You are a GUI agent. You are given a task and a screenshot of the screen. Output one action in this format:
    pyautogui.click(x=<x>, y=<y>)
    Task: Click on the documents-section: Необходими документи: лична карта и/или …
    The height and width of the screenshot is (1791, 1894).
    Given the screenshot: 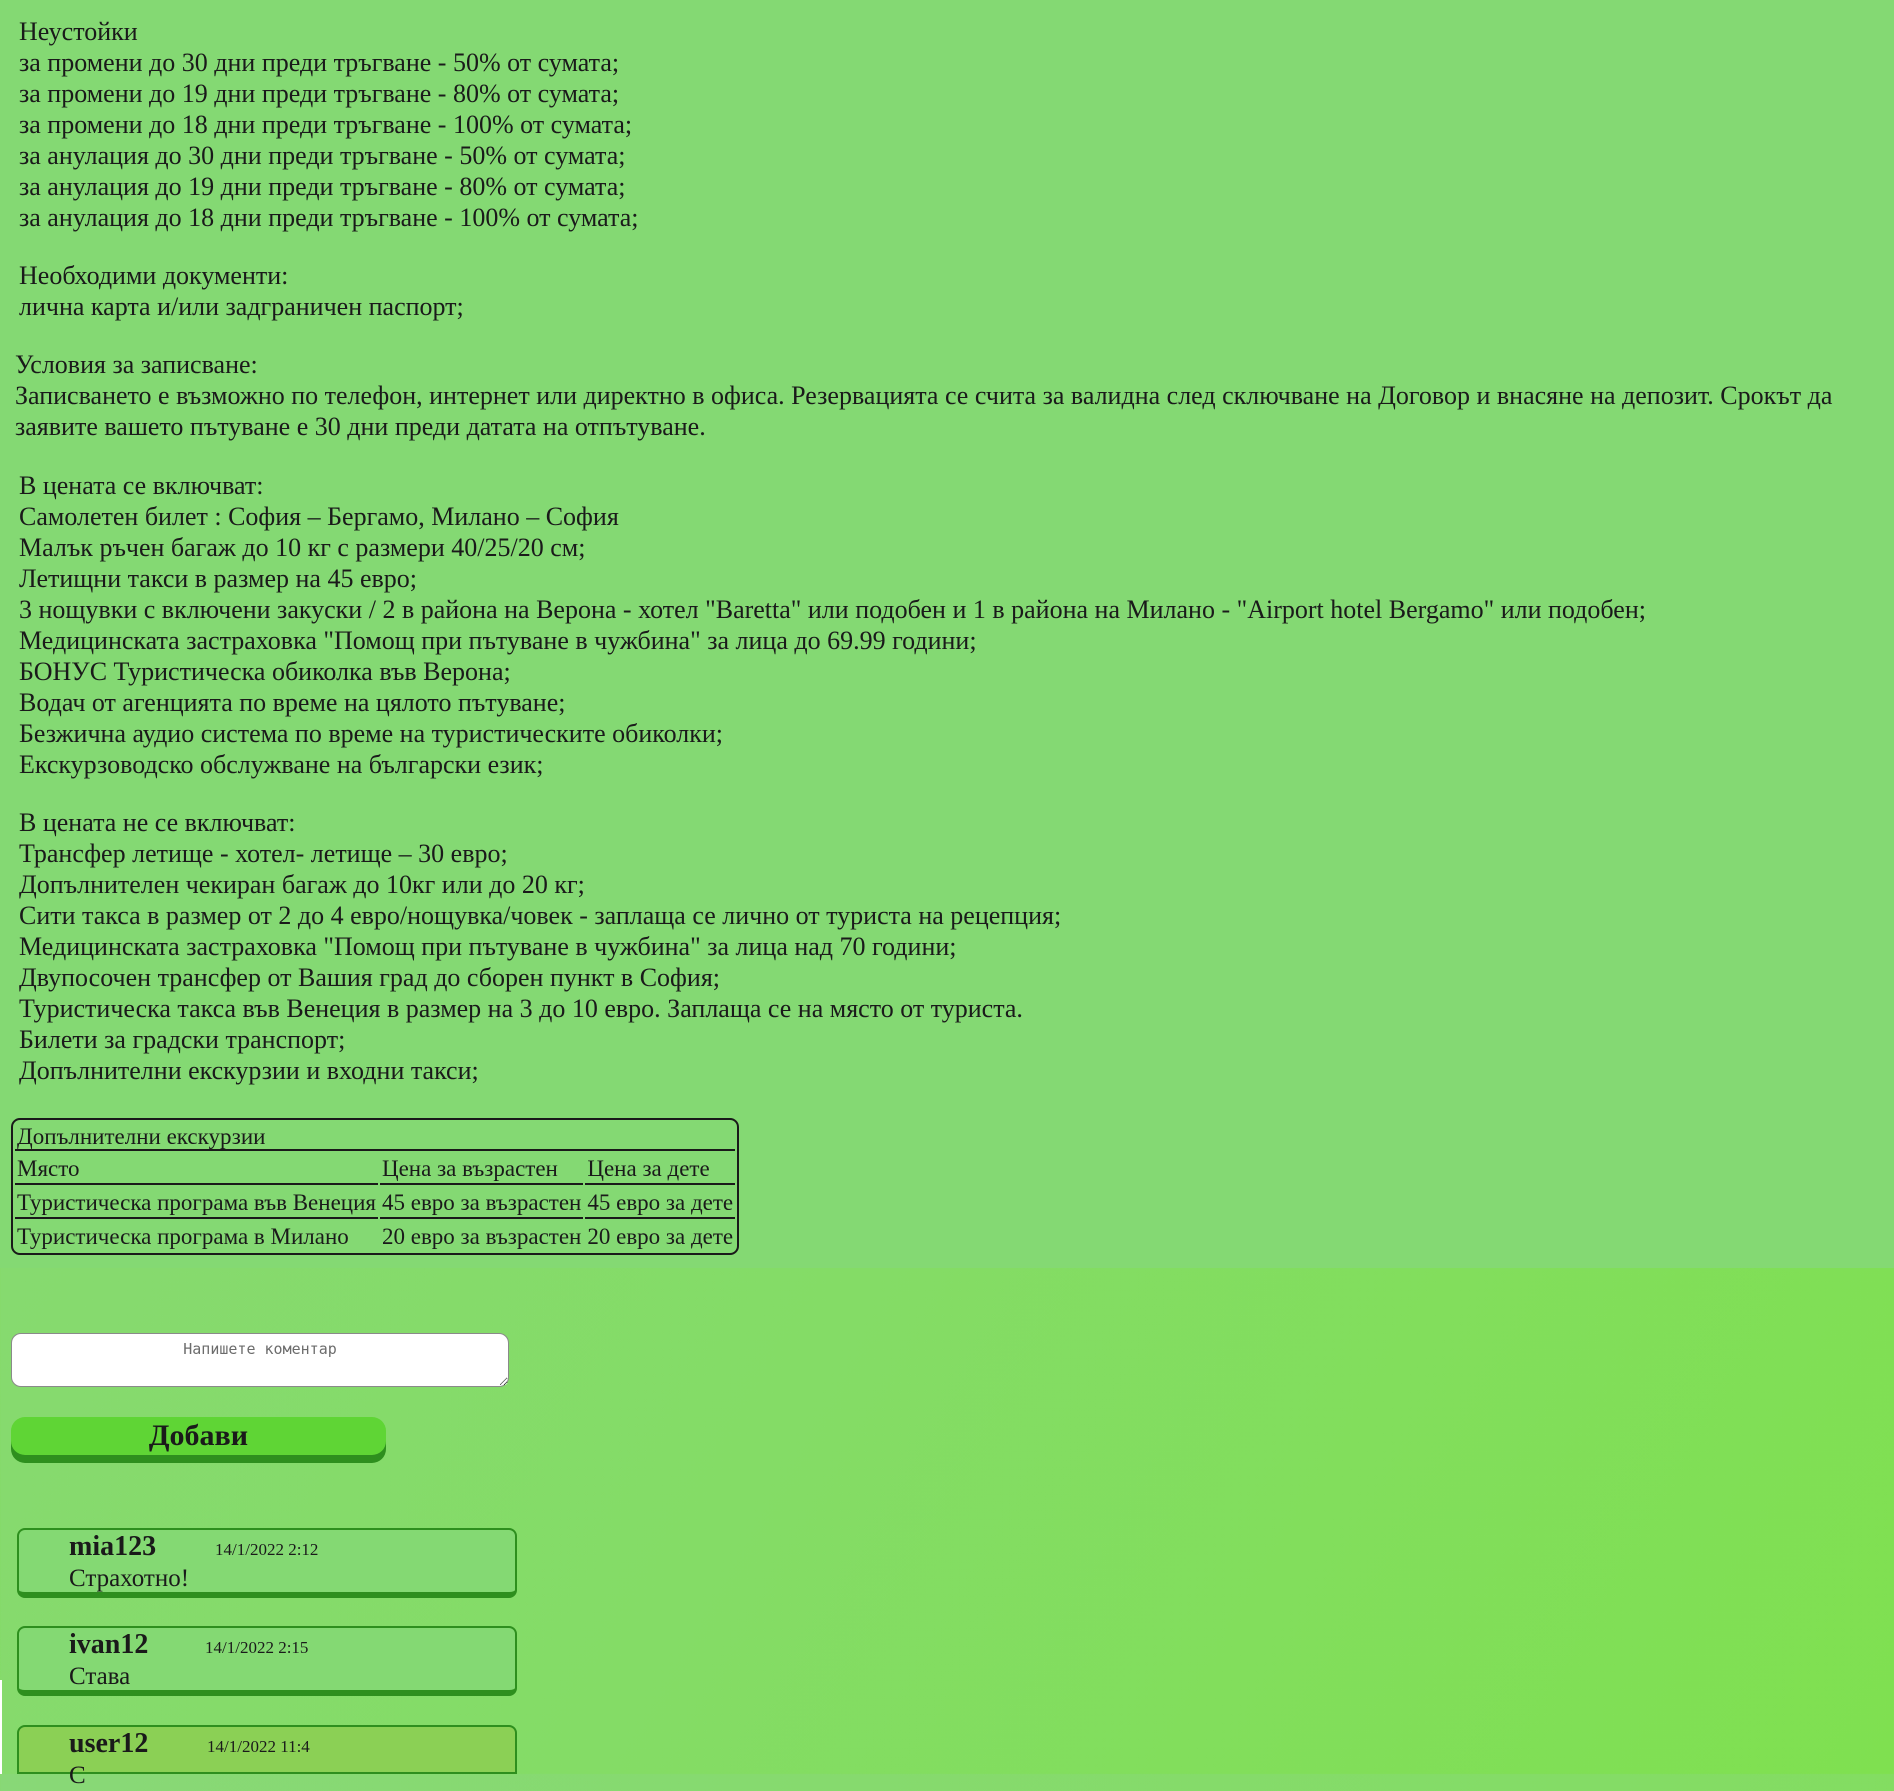 What is the action you would take?
    pyautogui.click(x=241, y=291)
    